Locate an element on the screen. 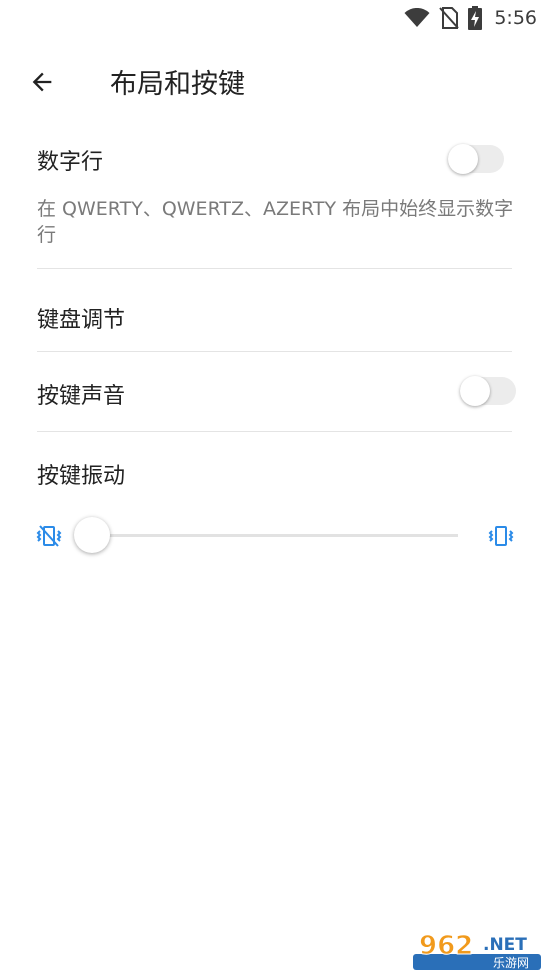 This screenshot has height=976, width=549. key-sound-title: 按键声音 is located at coordinates (81, 396).